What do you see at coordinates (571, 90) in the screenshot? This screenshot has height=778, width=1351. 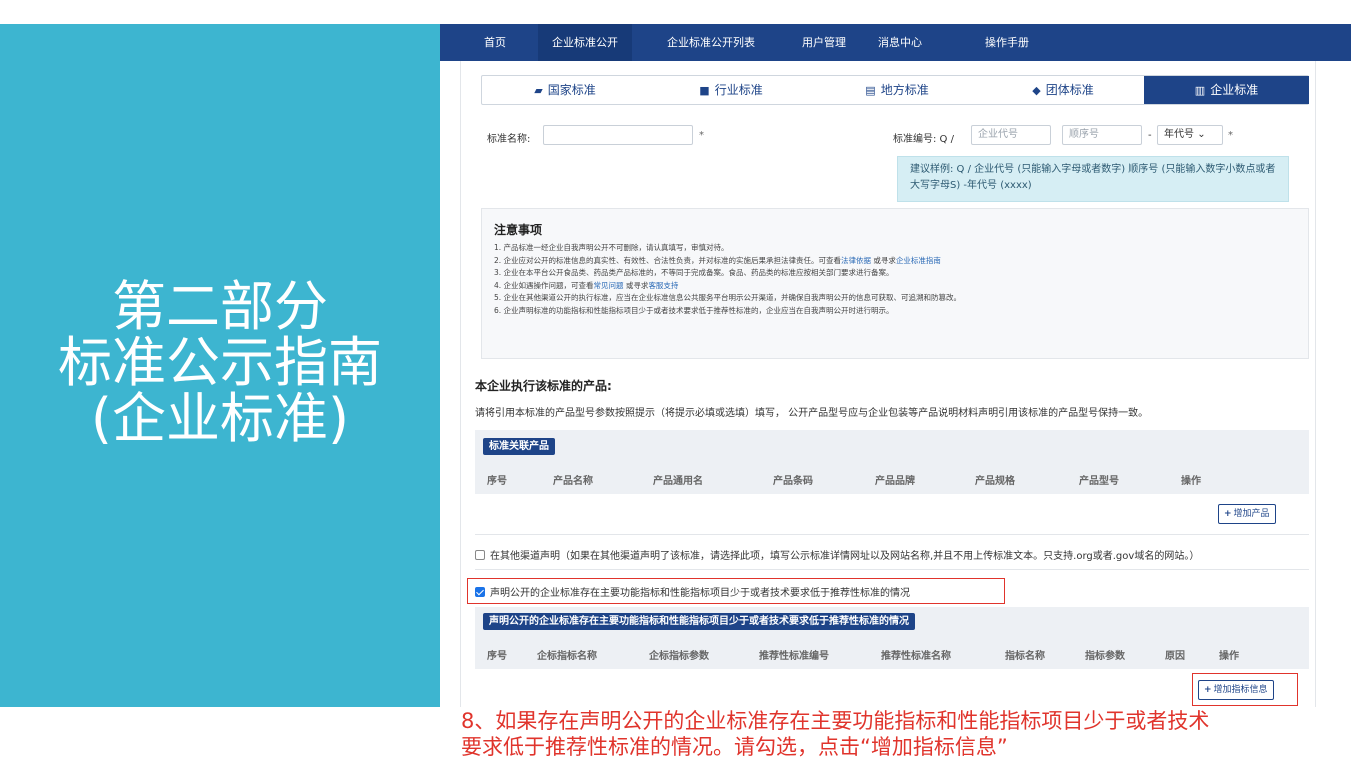 I see `tab-label: 国家标准` at bounding box center [571, 90].